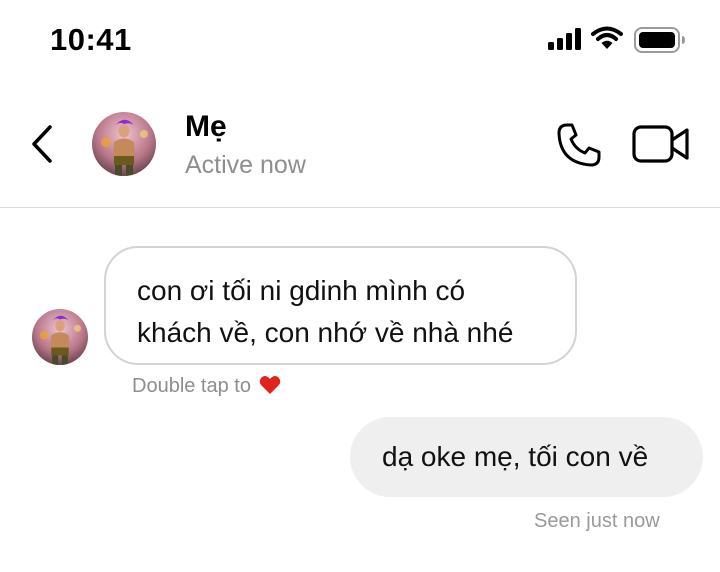 This screenshot has height=572, width=720. What do you see at coordinates (360, 207) in the screenshot?
I see `header-divider` at bounding box center [360, 207].